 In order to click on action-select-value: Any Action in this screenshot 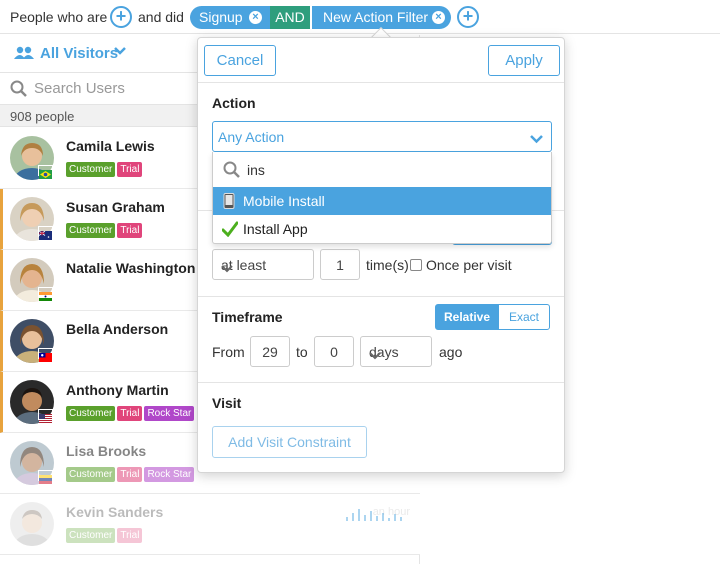, I will do `click(251, 137)`.